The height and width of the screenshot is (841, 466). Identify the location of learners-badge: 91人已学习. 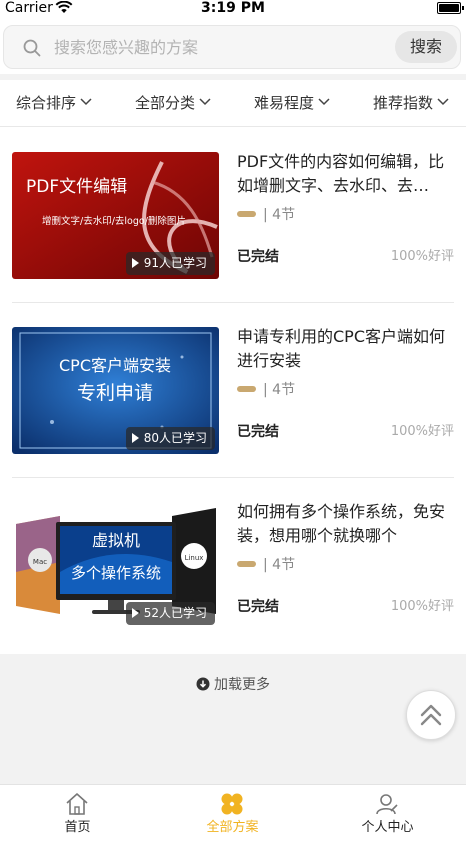
(170, 263).